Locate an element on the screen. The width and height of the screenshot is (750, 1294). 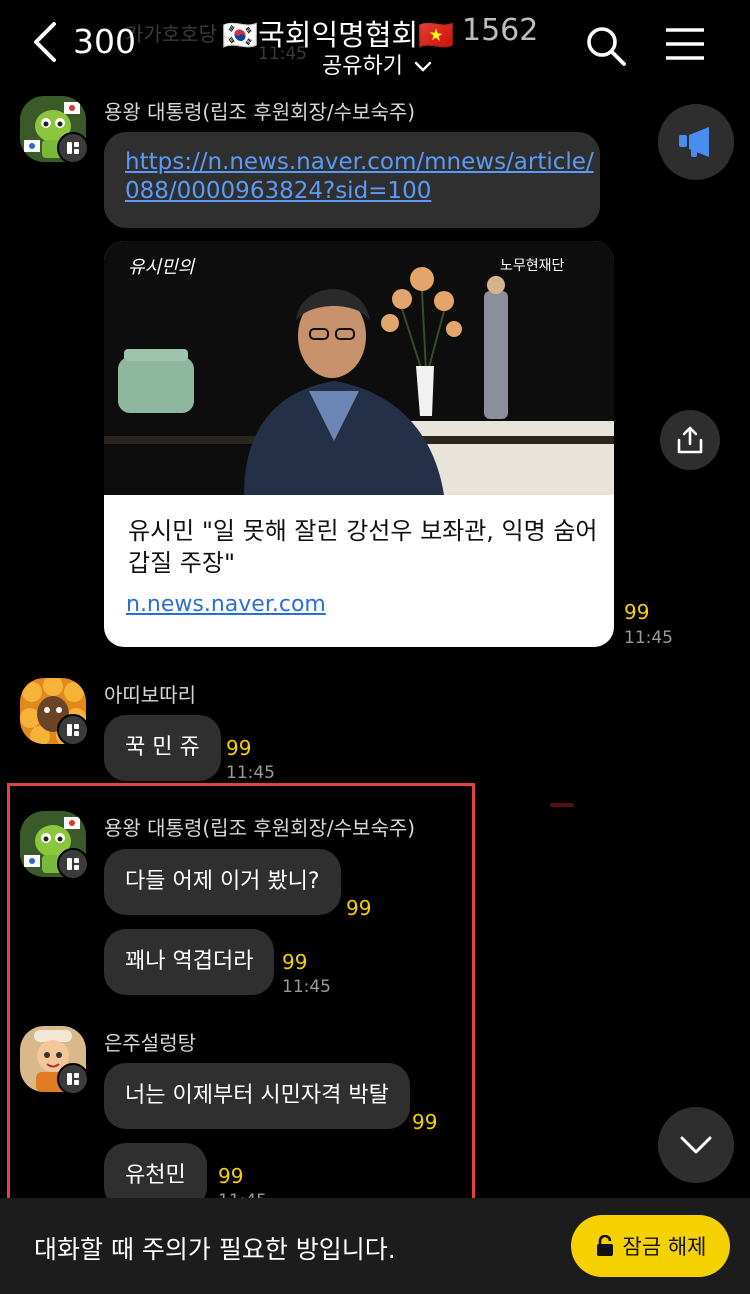
search-icon is located at coordinates (606, 46).